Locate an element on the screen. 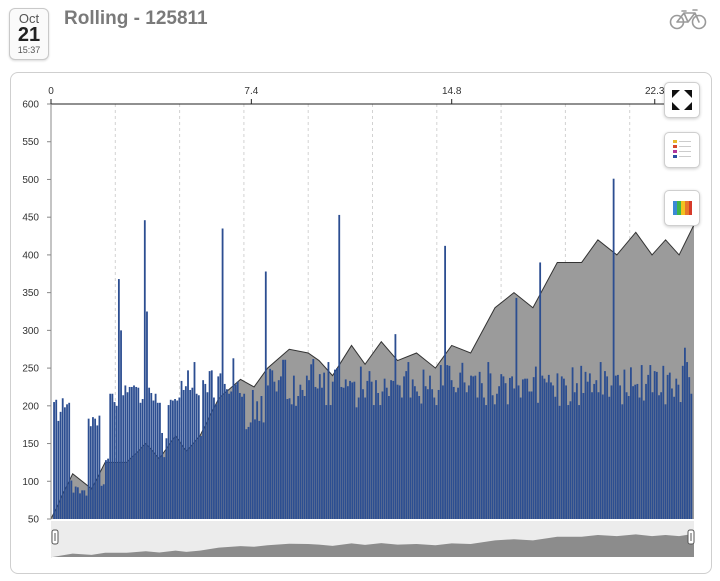 This screenshot has height=581, width=720. date-badge: Oct 21 15:37 is located at coordinates (29, 34).